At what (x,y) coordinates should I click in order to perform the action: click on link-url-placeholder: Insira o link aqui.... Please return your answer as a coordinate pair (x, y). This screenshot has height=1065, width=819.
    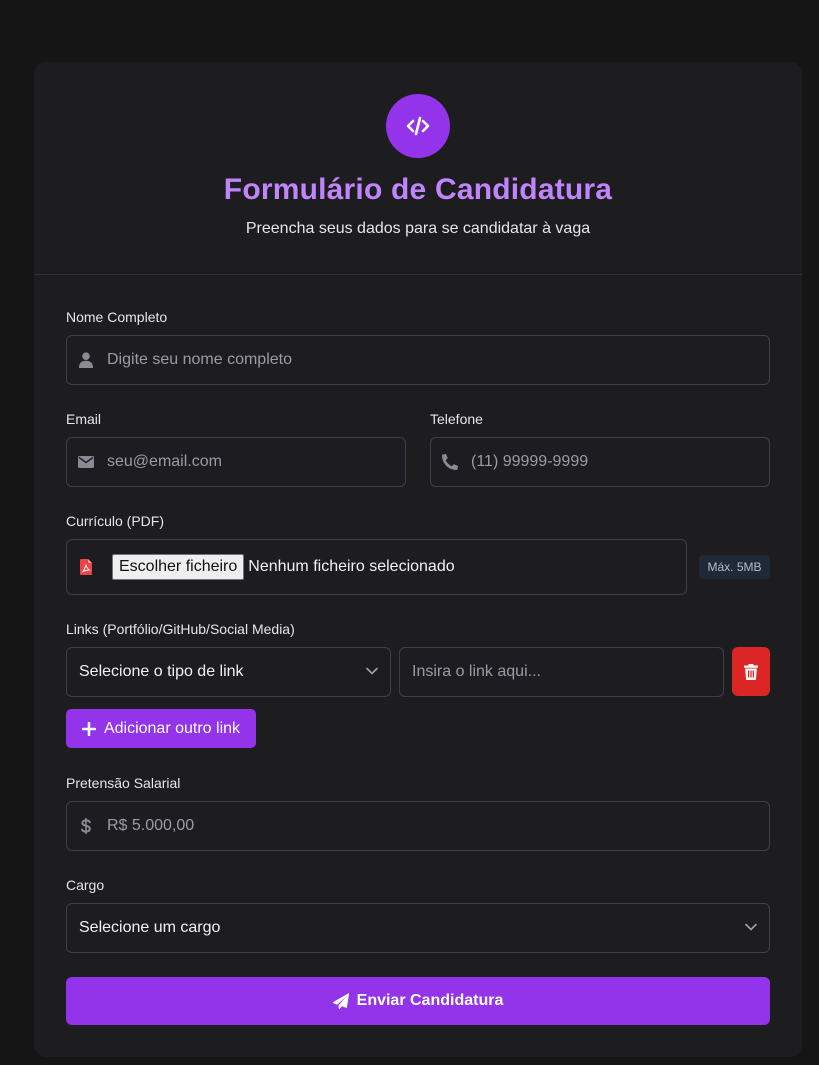
    Looking at the image, I should click on (476, 671).